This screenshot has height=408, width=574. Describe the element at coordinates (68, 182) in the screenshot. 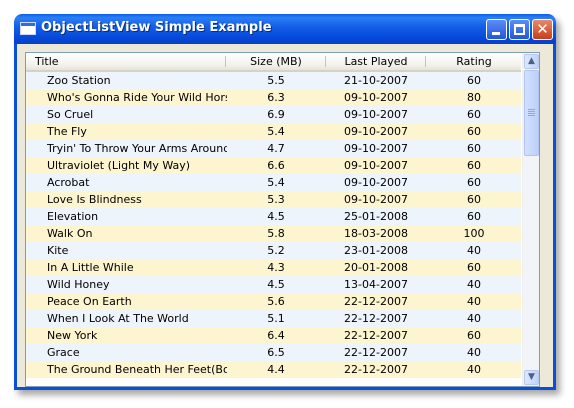

I see `cell-title: Acrobat` at that location.